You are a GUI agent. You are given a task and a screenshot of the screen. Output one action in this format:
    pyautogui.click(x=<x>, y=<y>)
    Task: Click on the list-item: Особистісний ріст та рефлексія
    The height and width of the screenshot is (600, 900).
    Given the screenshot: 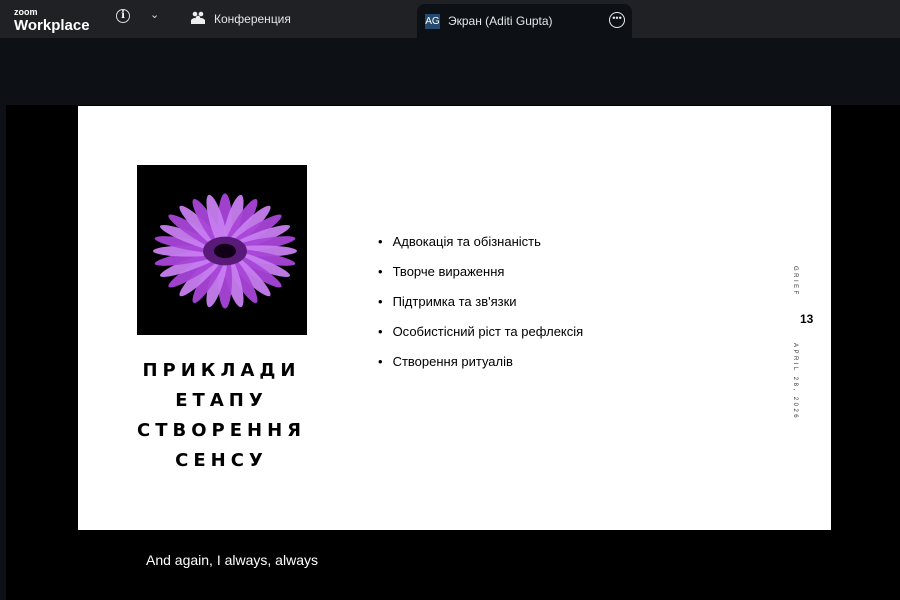 What is the action you would take?
    pyautogui.click(x=481, y=339)
    